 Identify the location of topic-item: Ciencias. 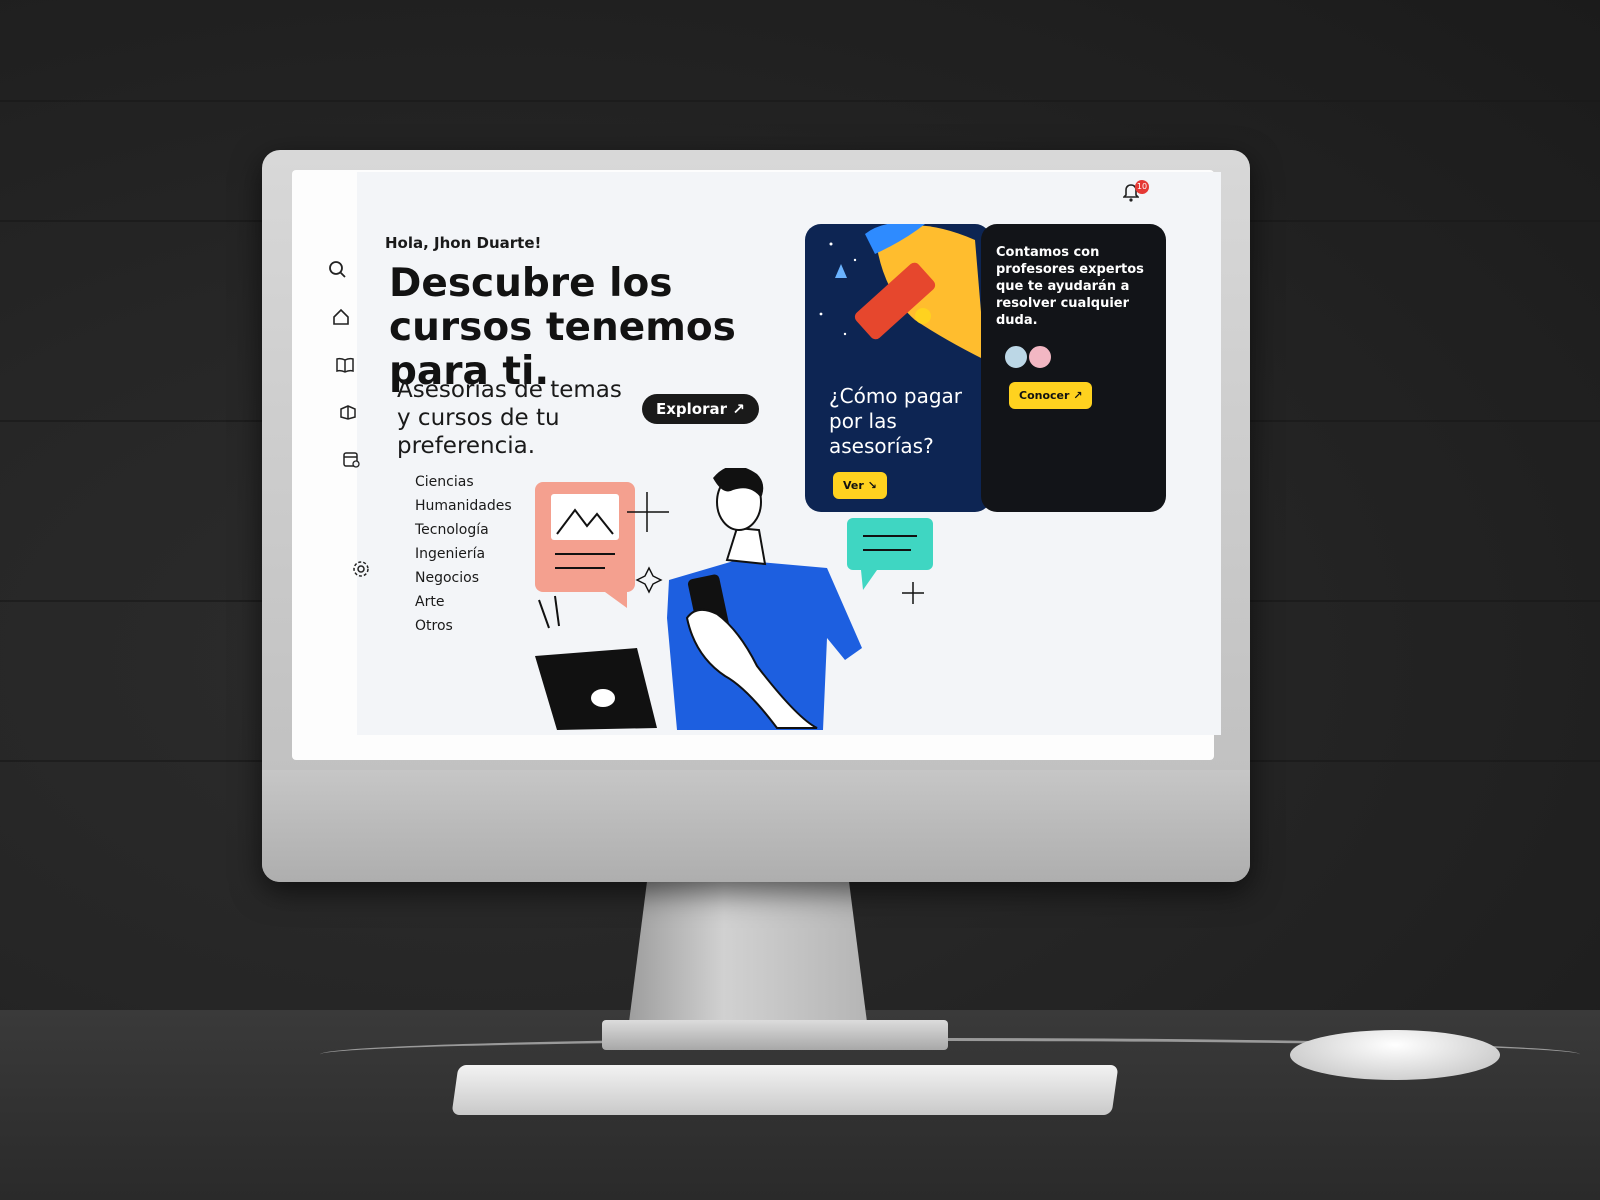
(463, 482).